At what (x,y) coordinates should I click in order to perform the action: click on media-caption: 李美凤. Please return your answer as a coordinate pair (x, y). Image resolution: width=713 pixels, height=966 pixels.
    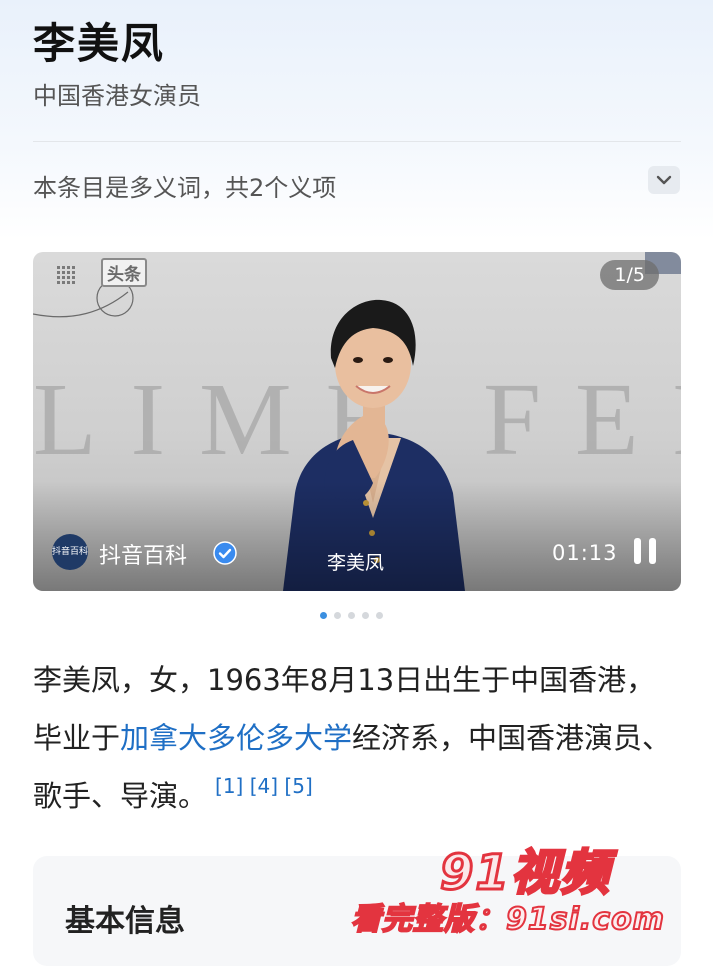
    Looking at the image, I should click on (356, 563).